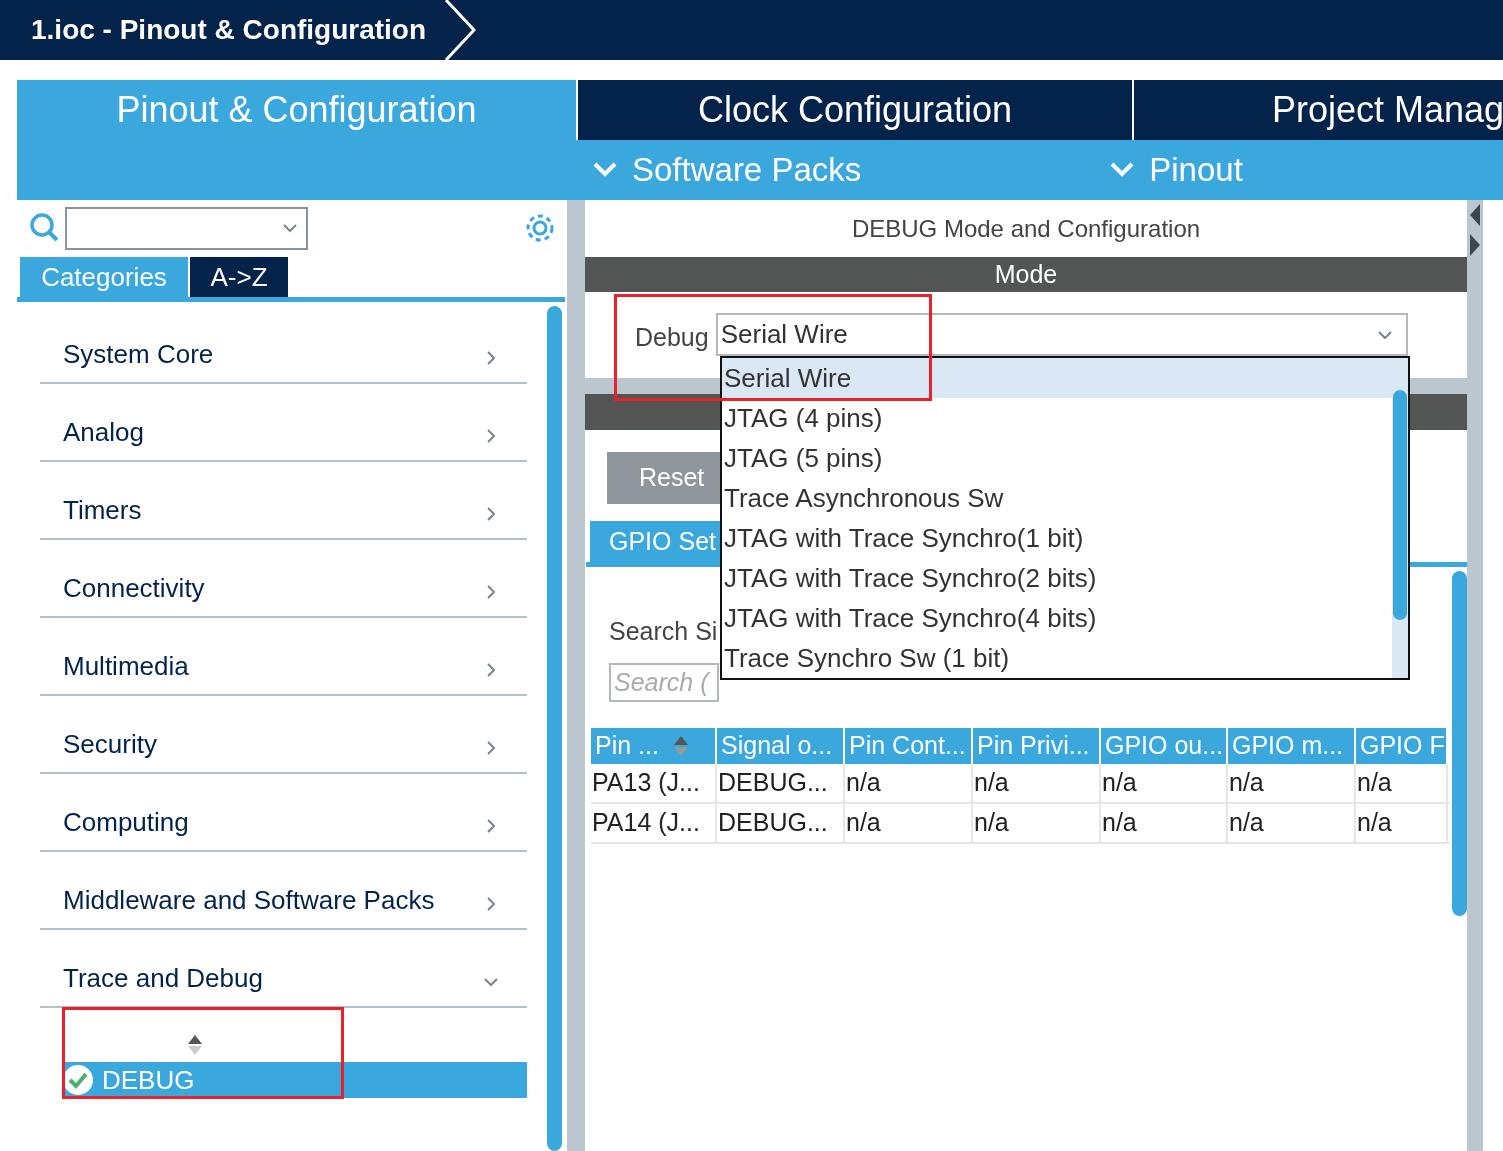 This screenshot has width=1503, height=1151. I want to click on mode-header: Mode, so click(1026, 274).